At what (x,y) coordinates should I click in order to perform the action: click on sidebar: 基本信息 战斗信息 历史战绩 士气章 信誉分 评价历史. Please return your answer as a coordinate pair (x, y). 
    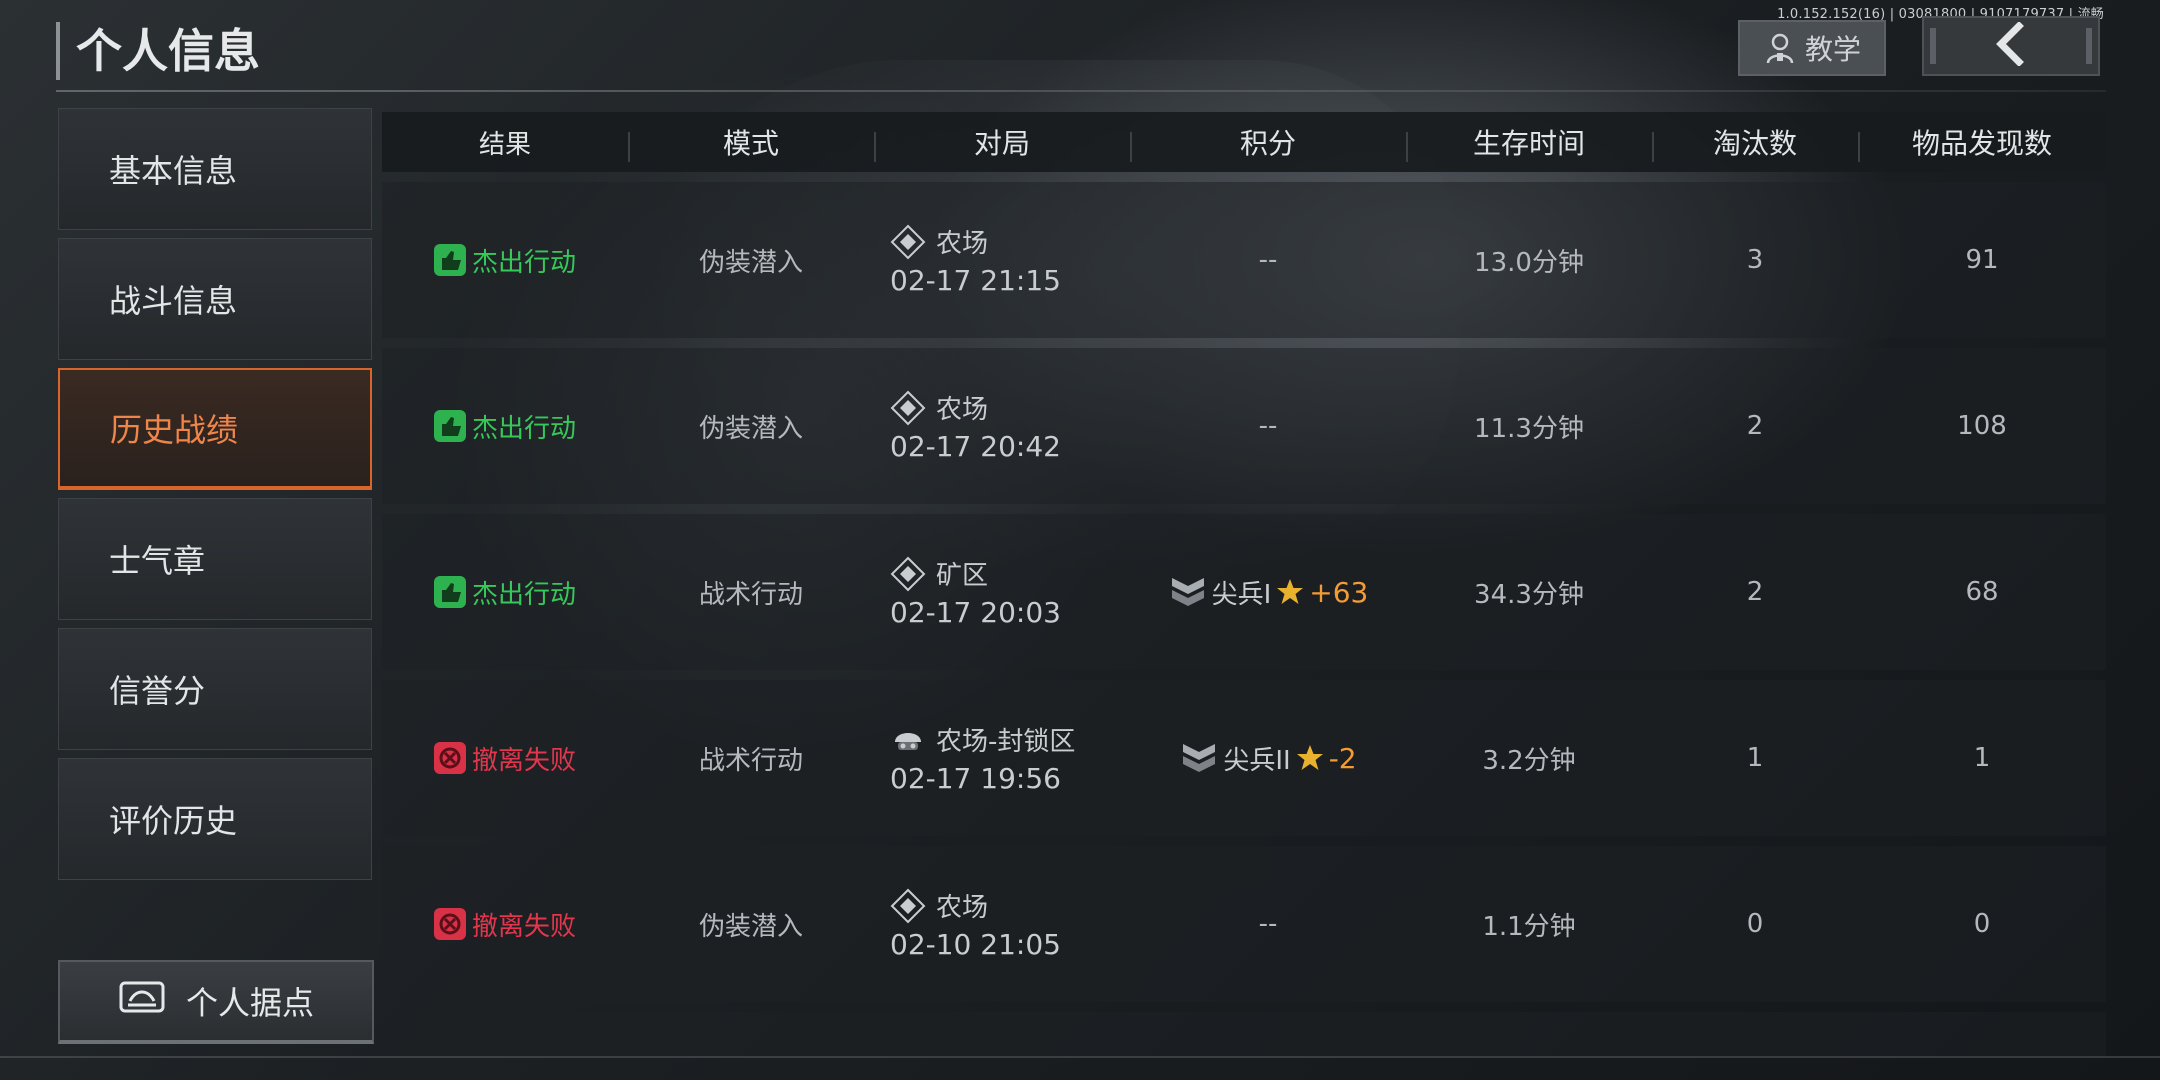
    Looking at the image, I should click on (216, 498).